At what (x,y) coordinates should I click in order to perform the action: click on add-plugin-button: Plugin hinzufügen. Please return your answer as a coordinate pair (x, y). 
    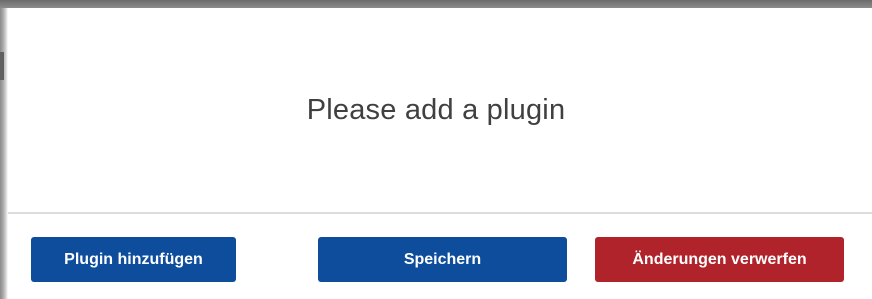
    Looking at the image, I should click on (133, 259).